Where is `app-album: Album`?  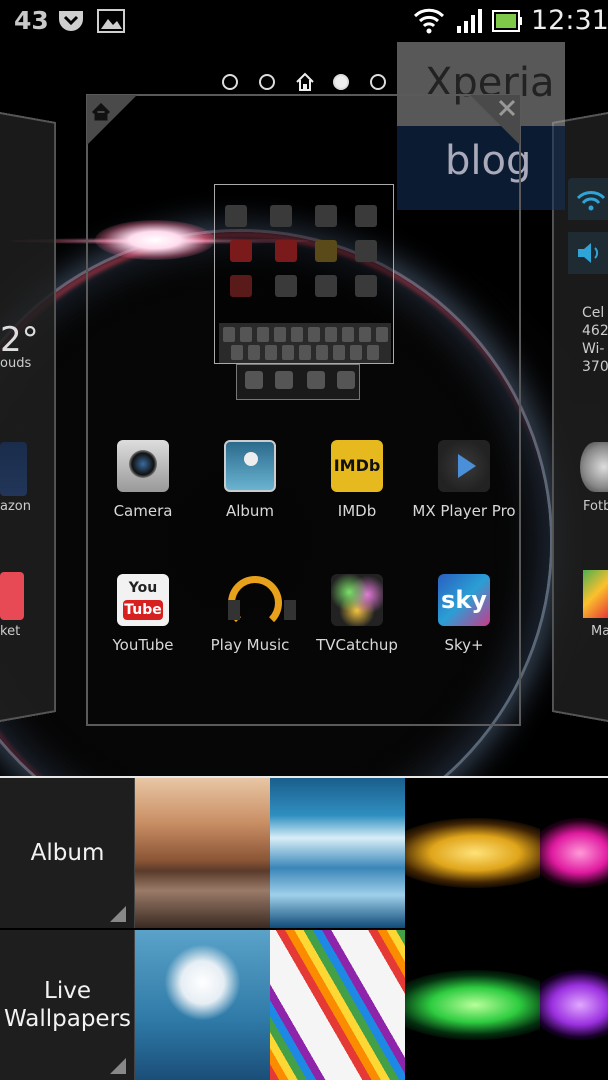
app-album: Album is located at coordinates (250, 480).